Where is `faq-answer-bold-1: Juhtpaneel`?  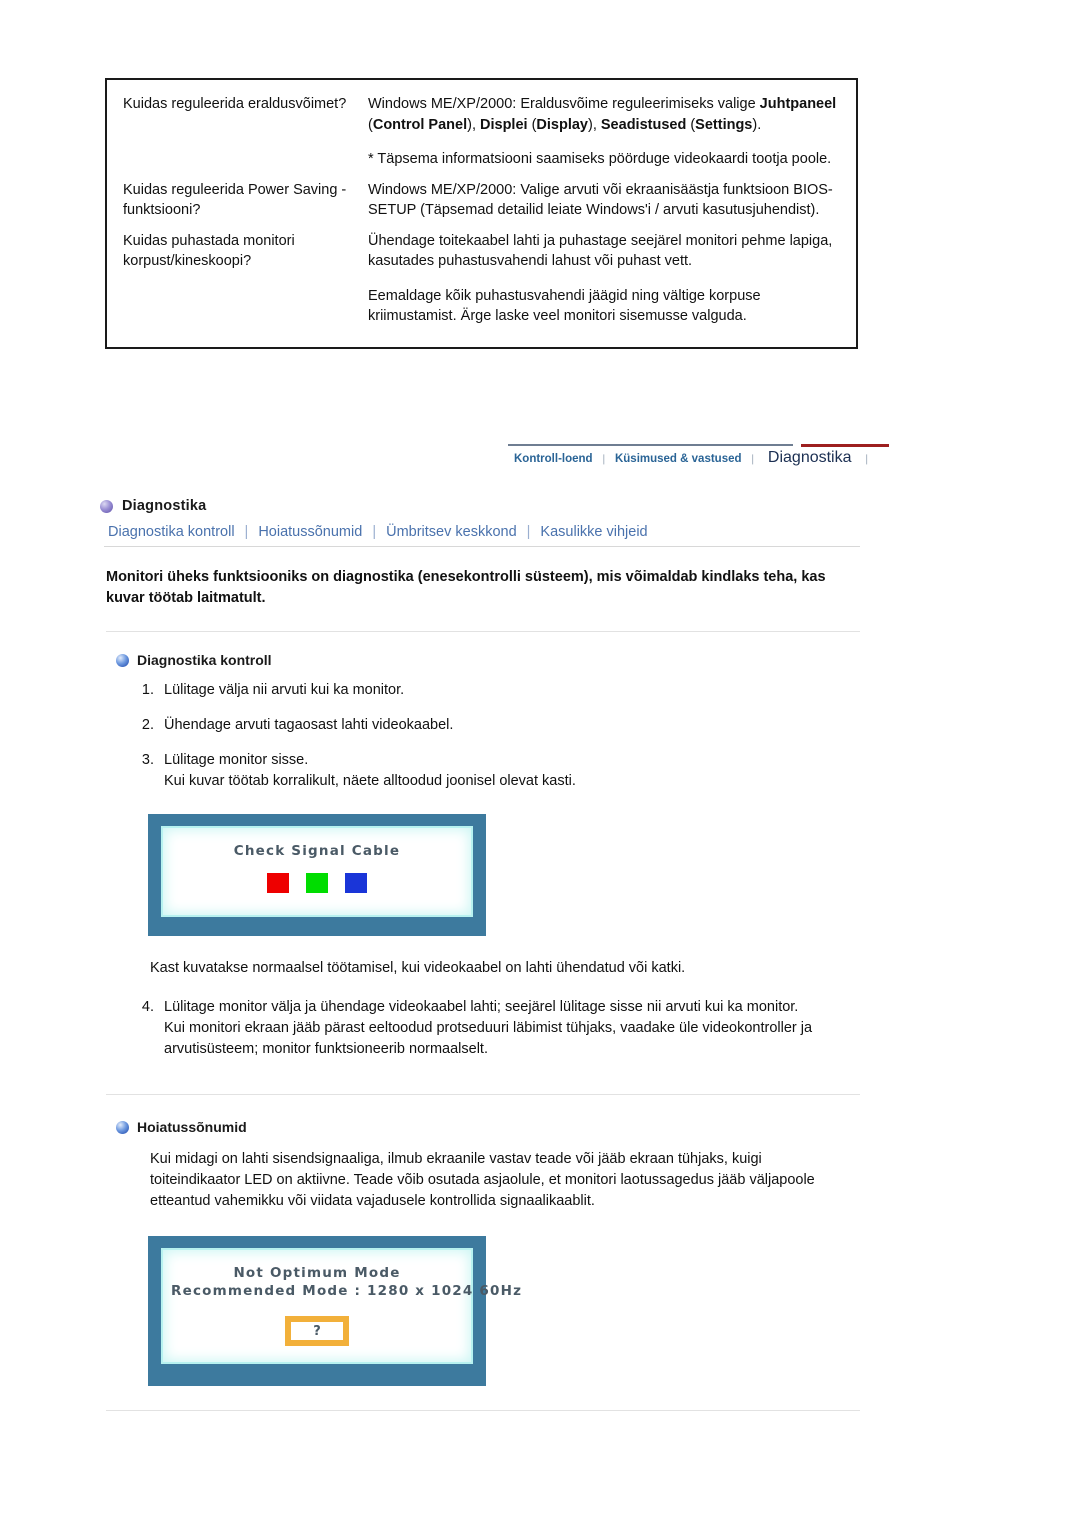
faq-answer-bold-1: Juhtpaneel is located at coordinates (798, 104).